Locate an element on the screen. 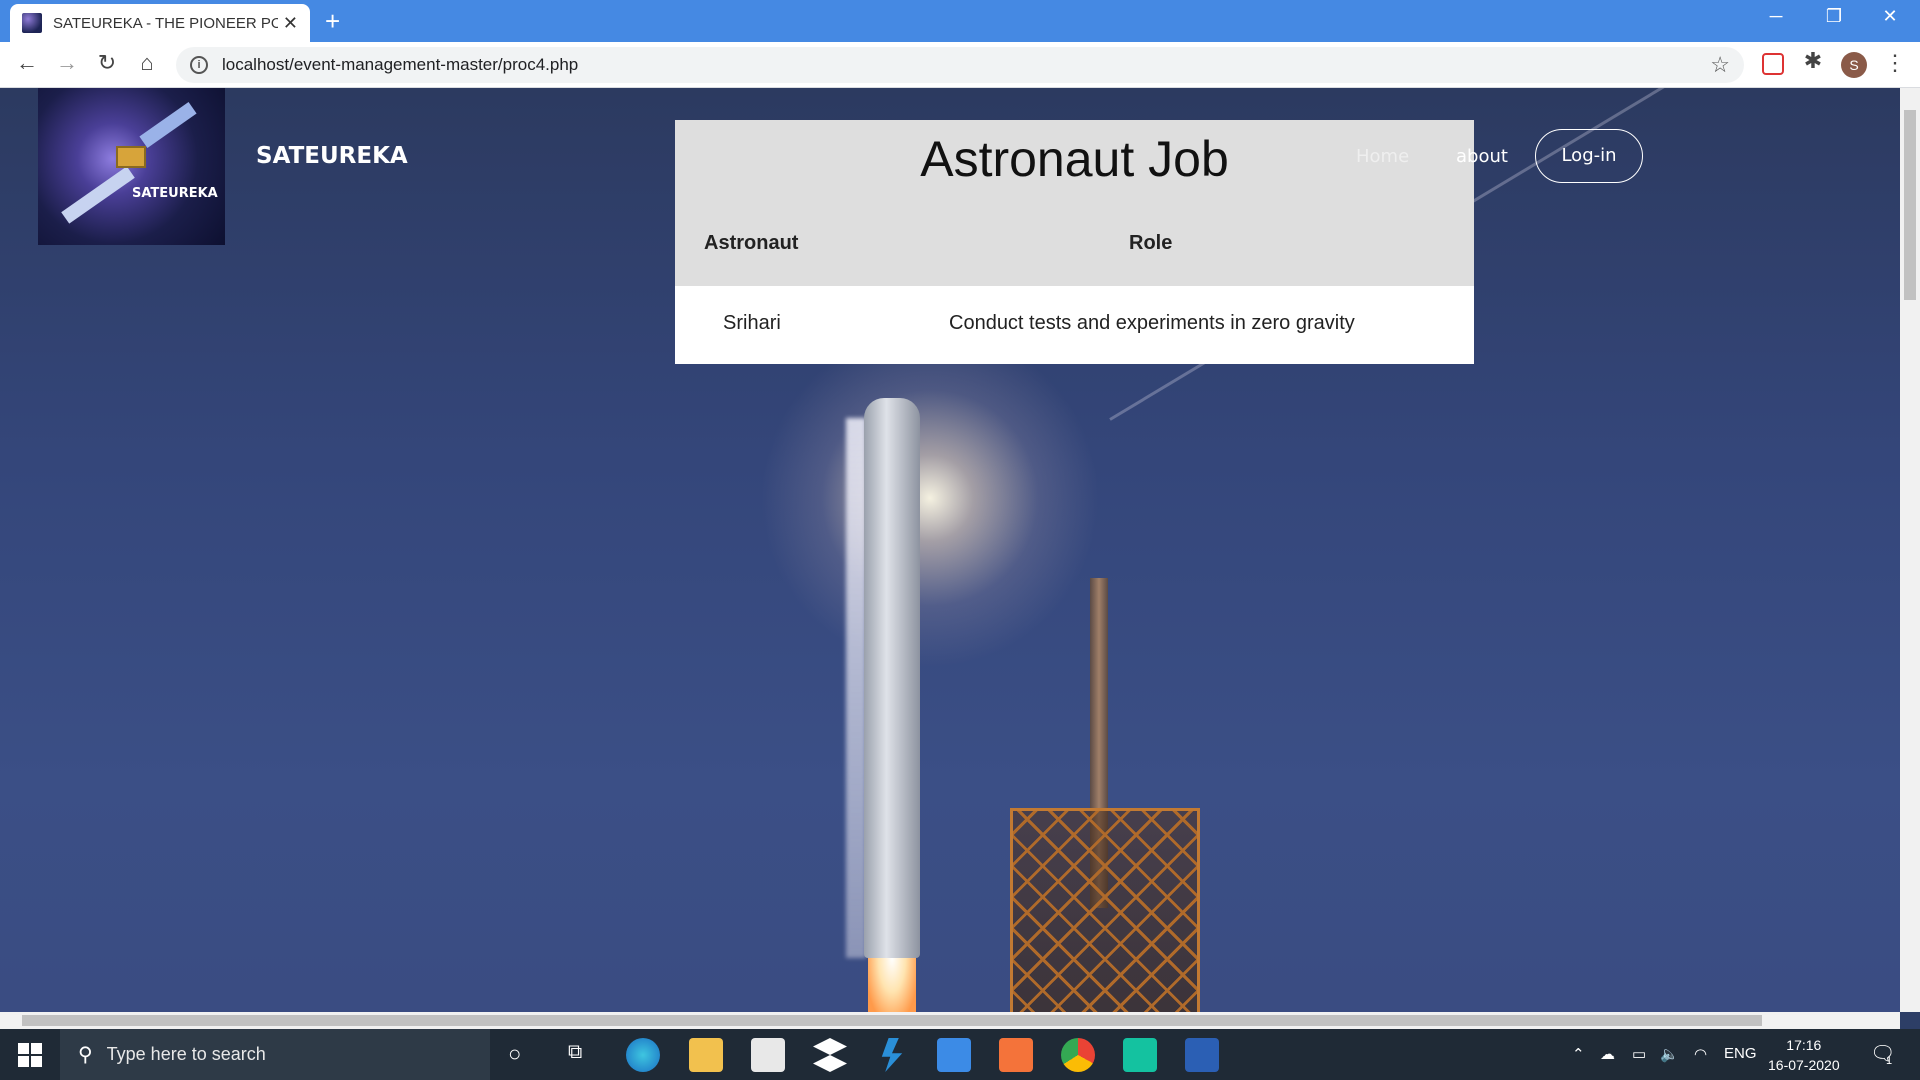  background-sun-glow is located at coordinates (930, 498).